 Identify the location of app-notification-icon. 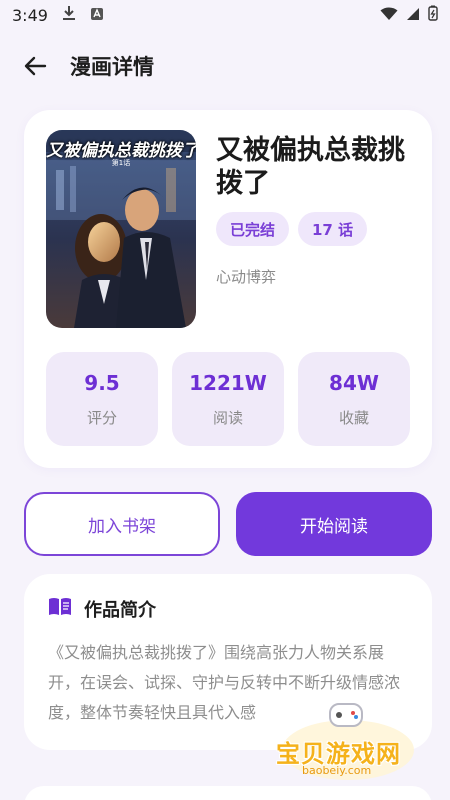
(97, 15).